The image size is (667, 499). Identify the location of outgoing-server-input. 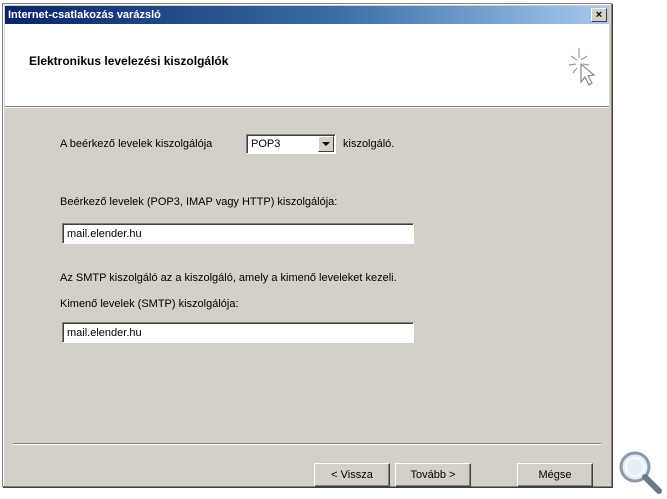
(238, 332).